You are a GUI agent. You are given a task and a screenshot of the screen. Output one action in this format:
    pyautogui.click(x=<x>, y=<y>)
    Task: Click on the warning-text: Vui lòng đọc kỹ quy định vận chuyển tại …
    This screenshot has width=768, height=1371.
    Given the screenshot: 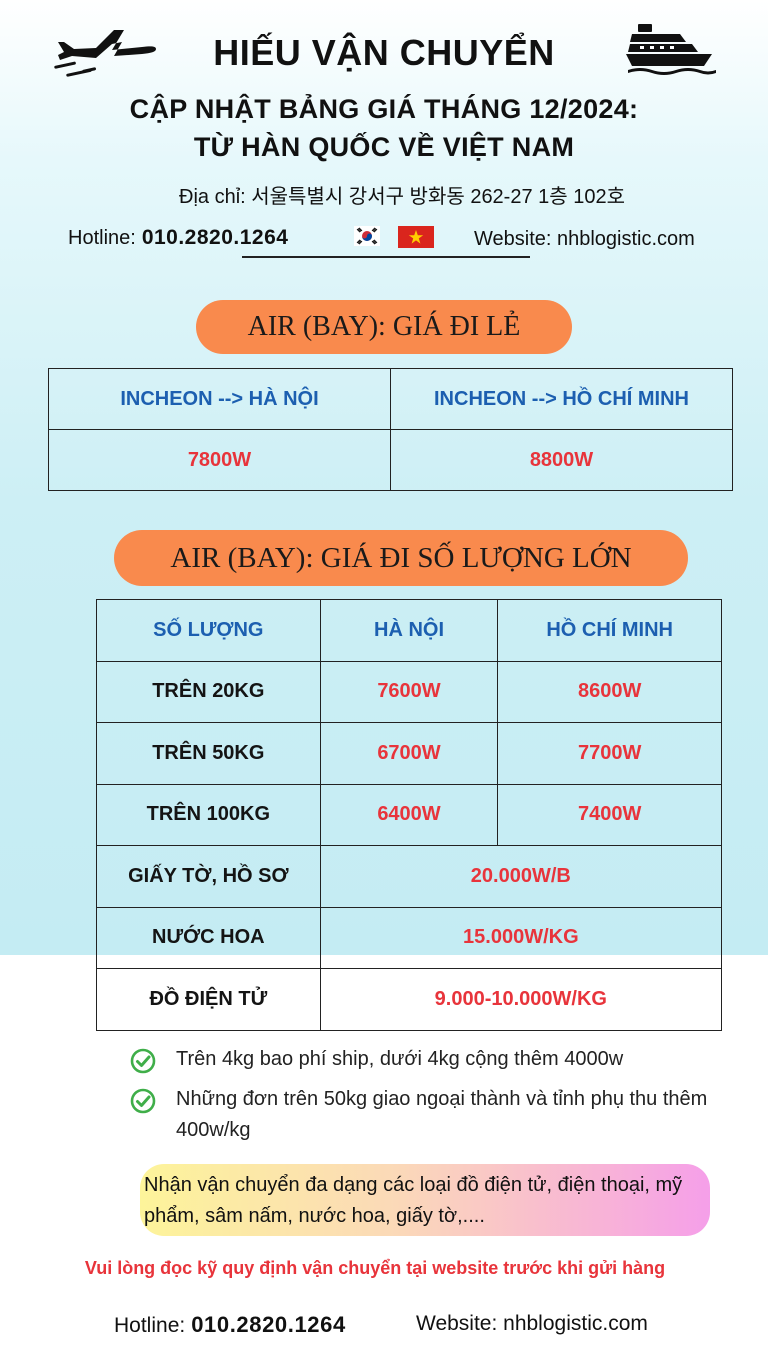 What is the action you would take?
    pyautogui.click(x=375, y=1268)
    